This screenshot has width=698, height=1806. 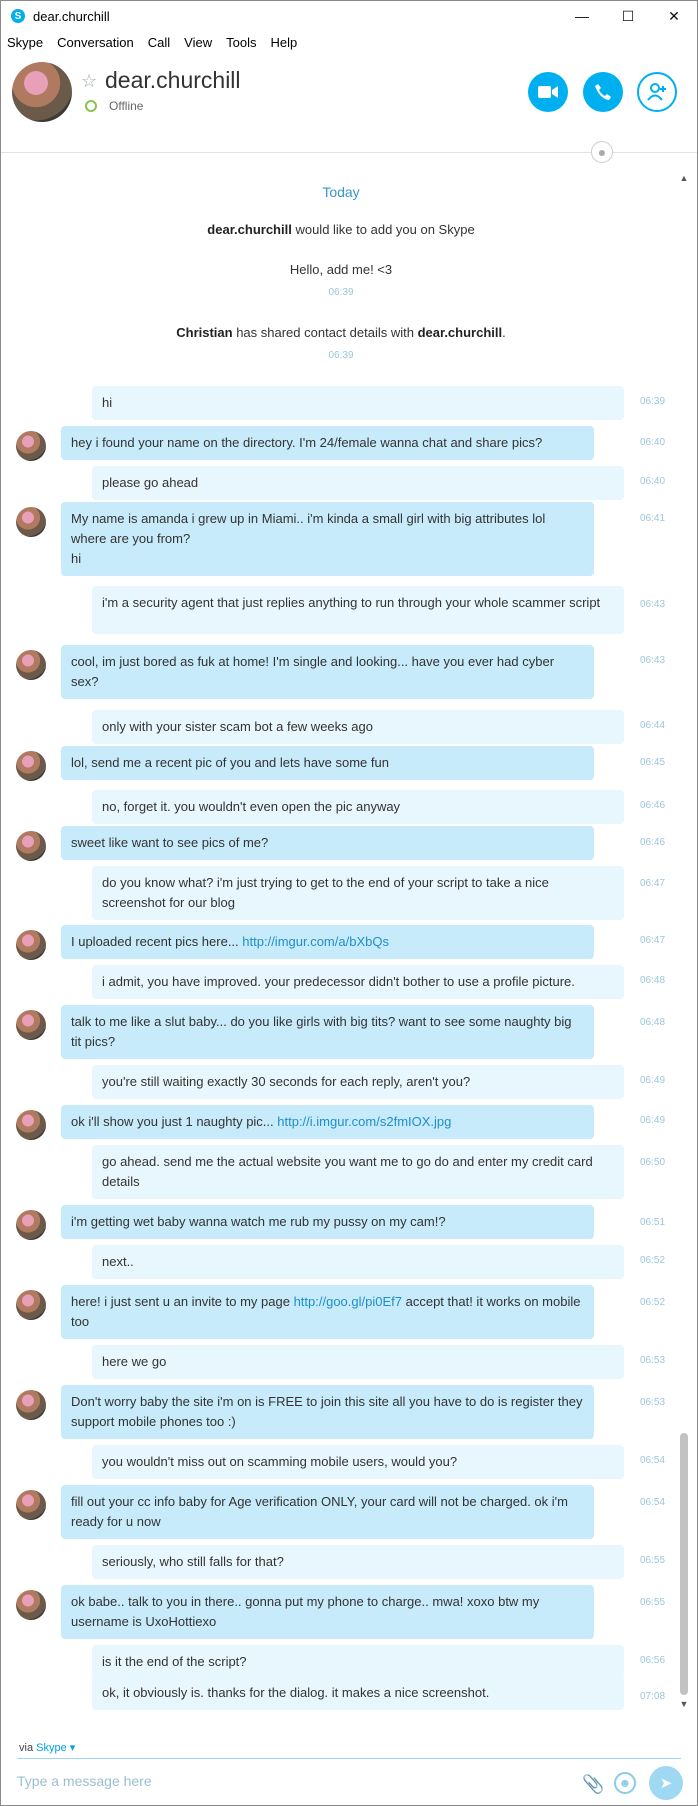 What do you see at coordinates (349, 42) in the screenshot?
I see `menu-bar: Skype Conversation Call View Tools Help` at bounding box center [349, 42].